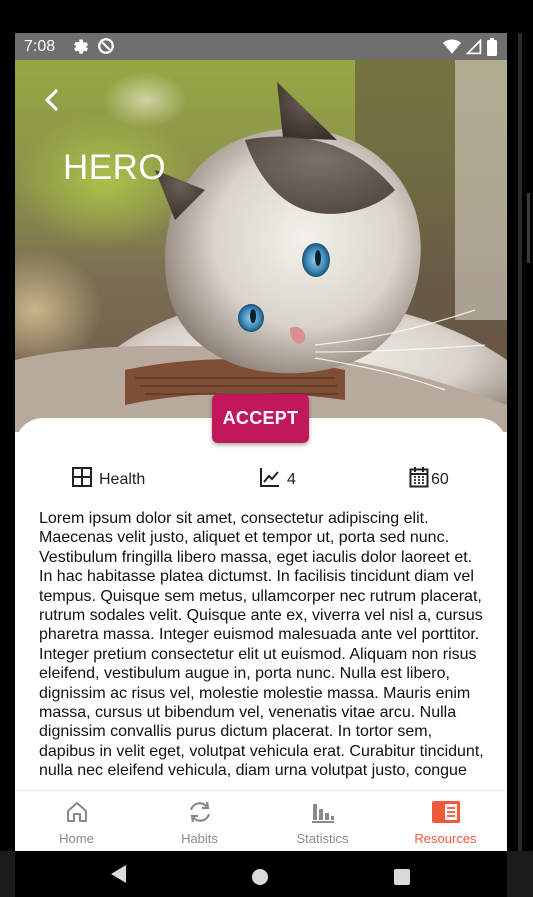 The height and width of the screenshot is (897, 533). Describe the element at coordinates (445, 812) in the screenshot. I see `resources-icon` at that location.